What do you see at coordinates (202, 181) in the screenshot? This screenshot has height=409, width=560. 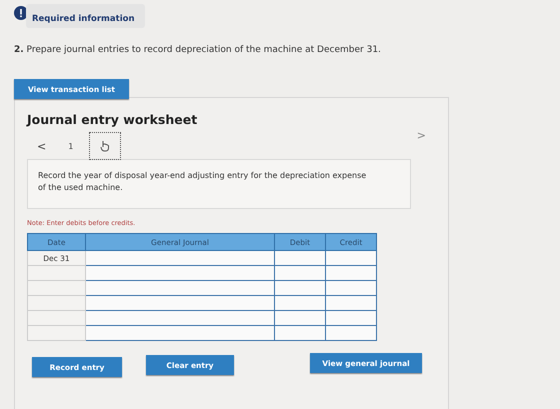 I see `instruction-text: Record the year of disposal year-end adjusting entry for the depreciation expense of the used machine.` at bounding box center [202, 181].